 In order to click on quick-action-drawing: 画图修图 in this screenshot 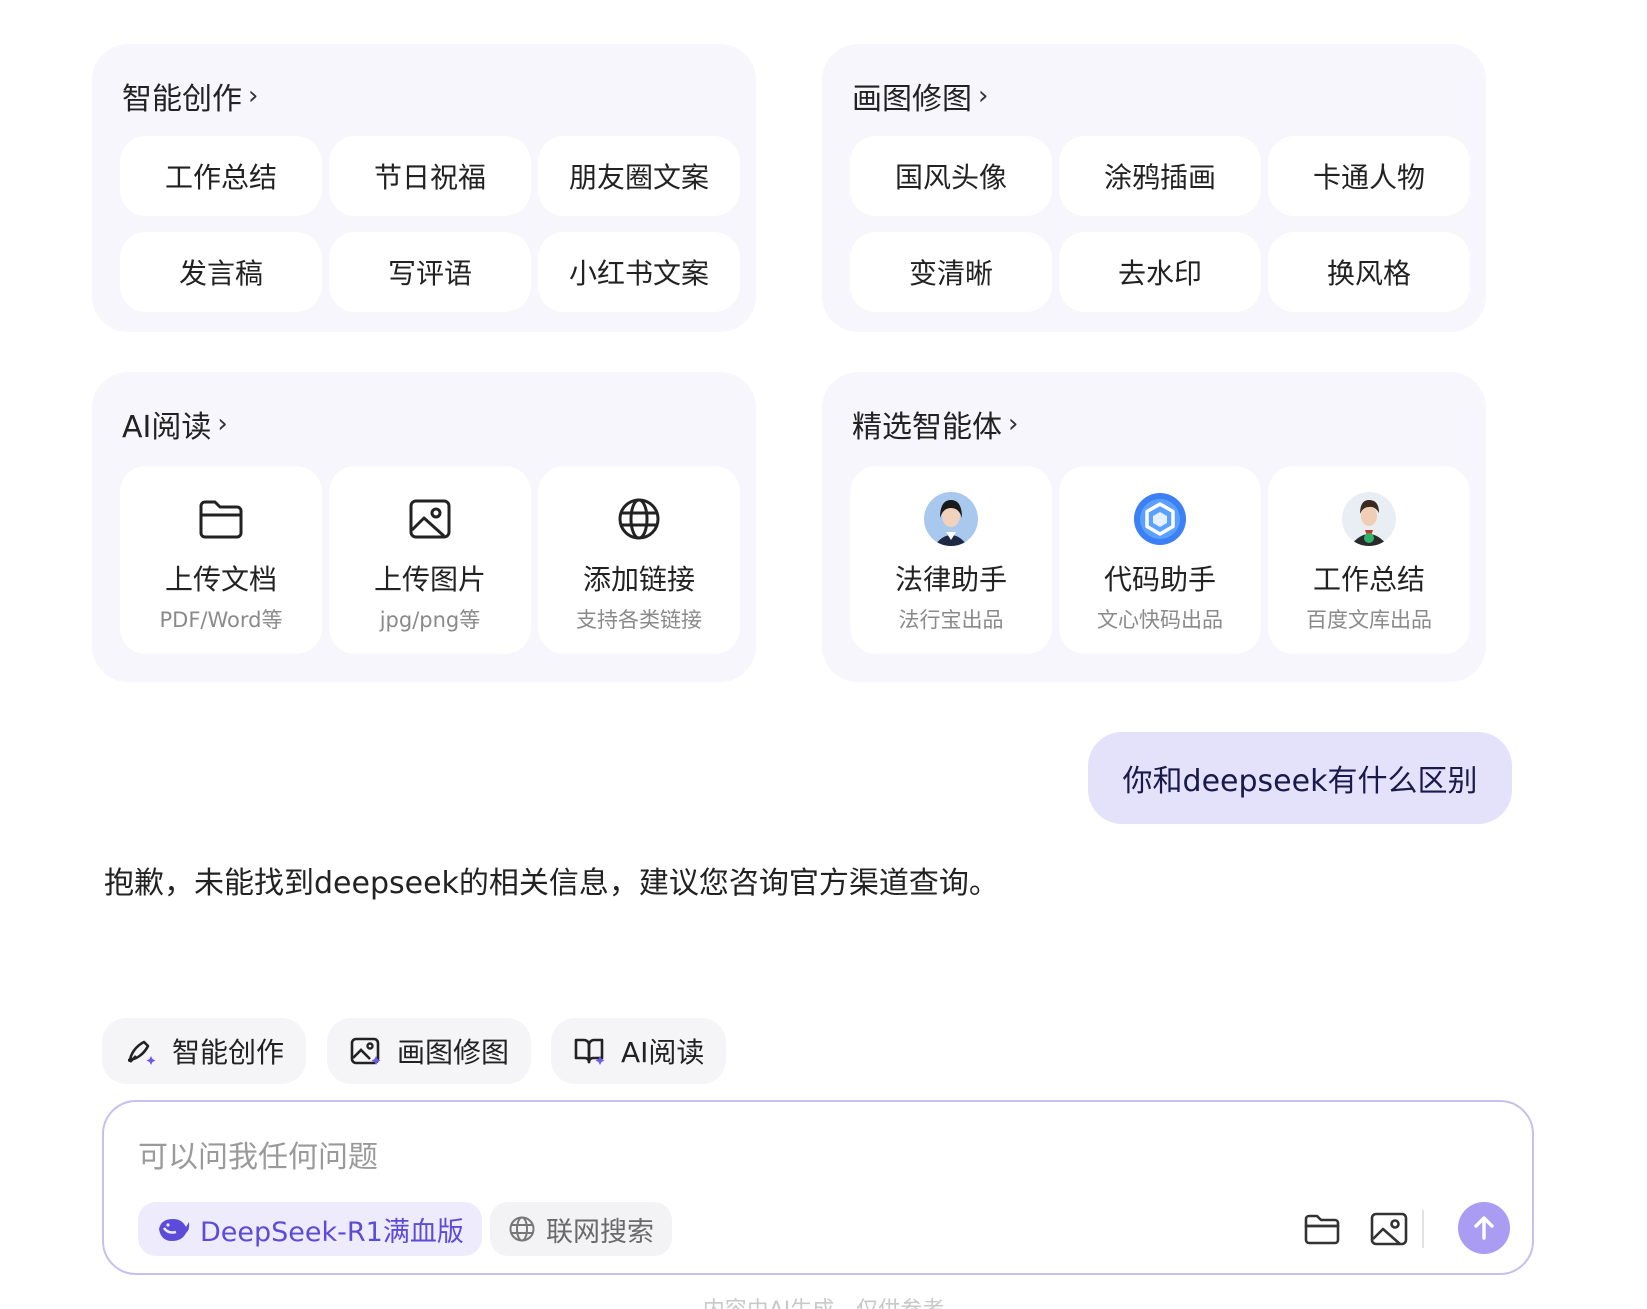, I will do `click(429, 1051)`.